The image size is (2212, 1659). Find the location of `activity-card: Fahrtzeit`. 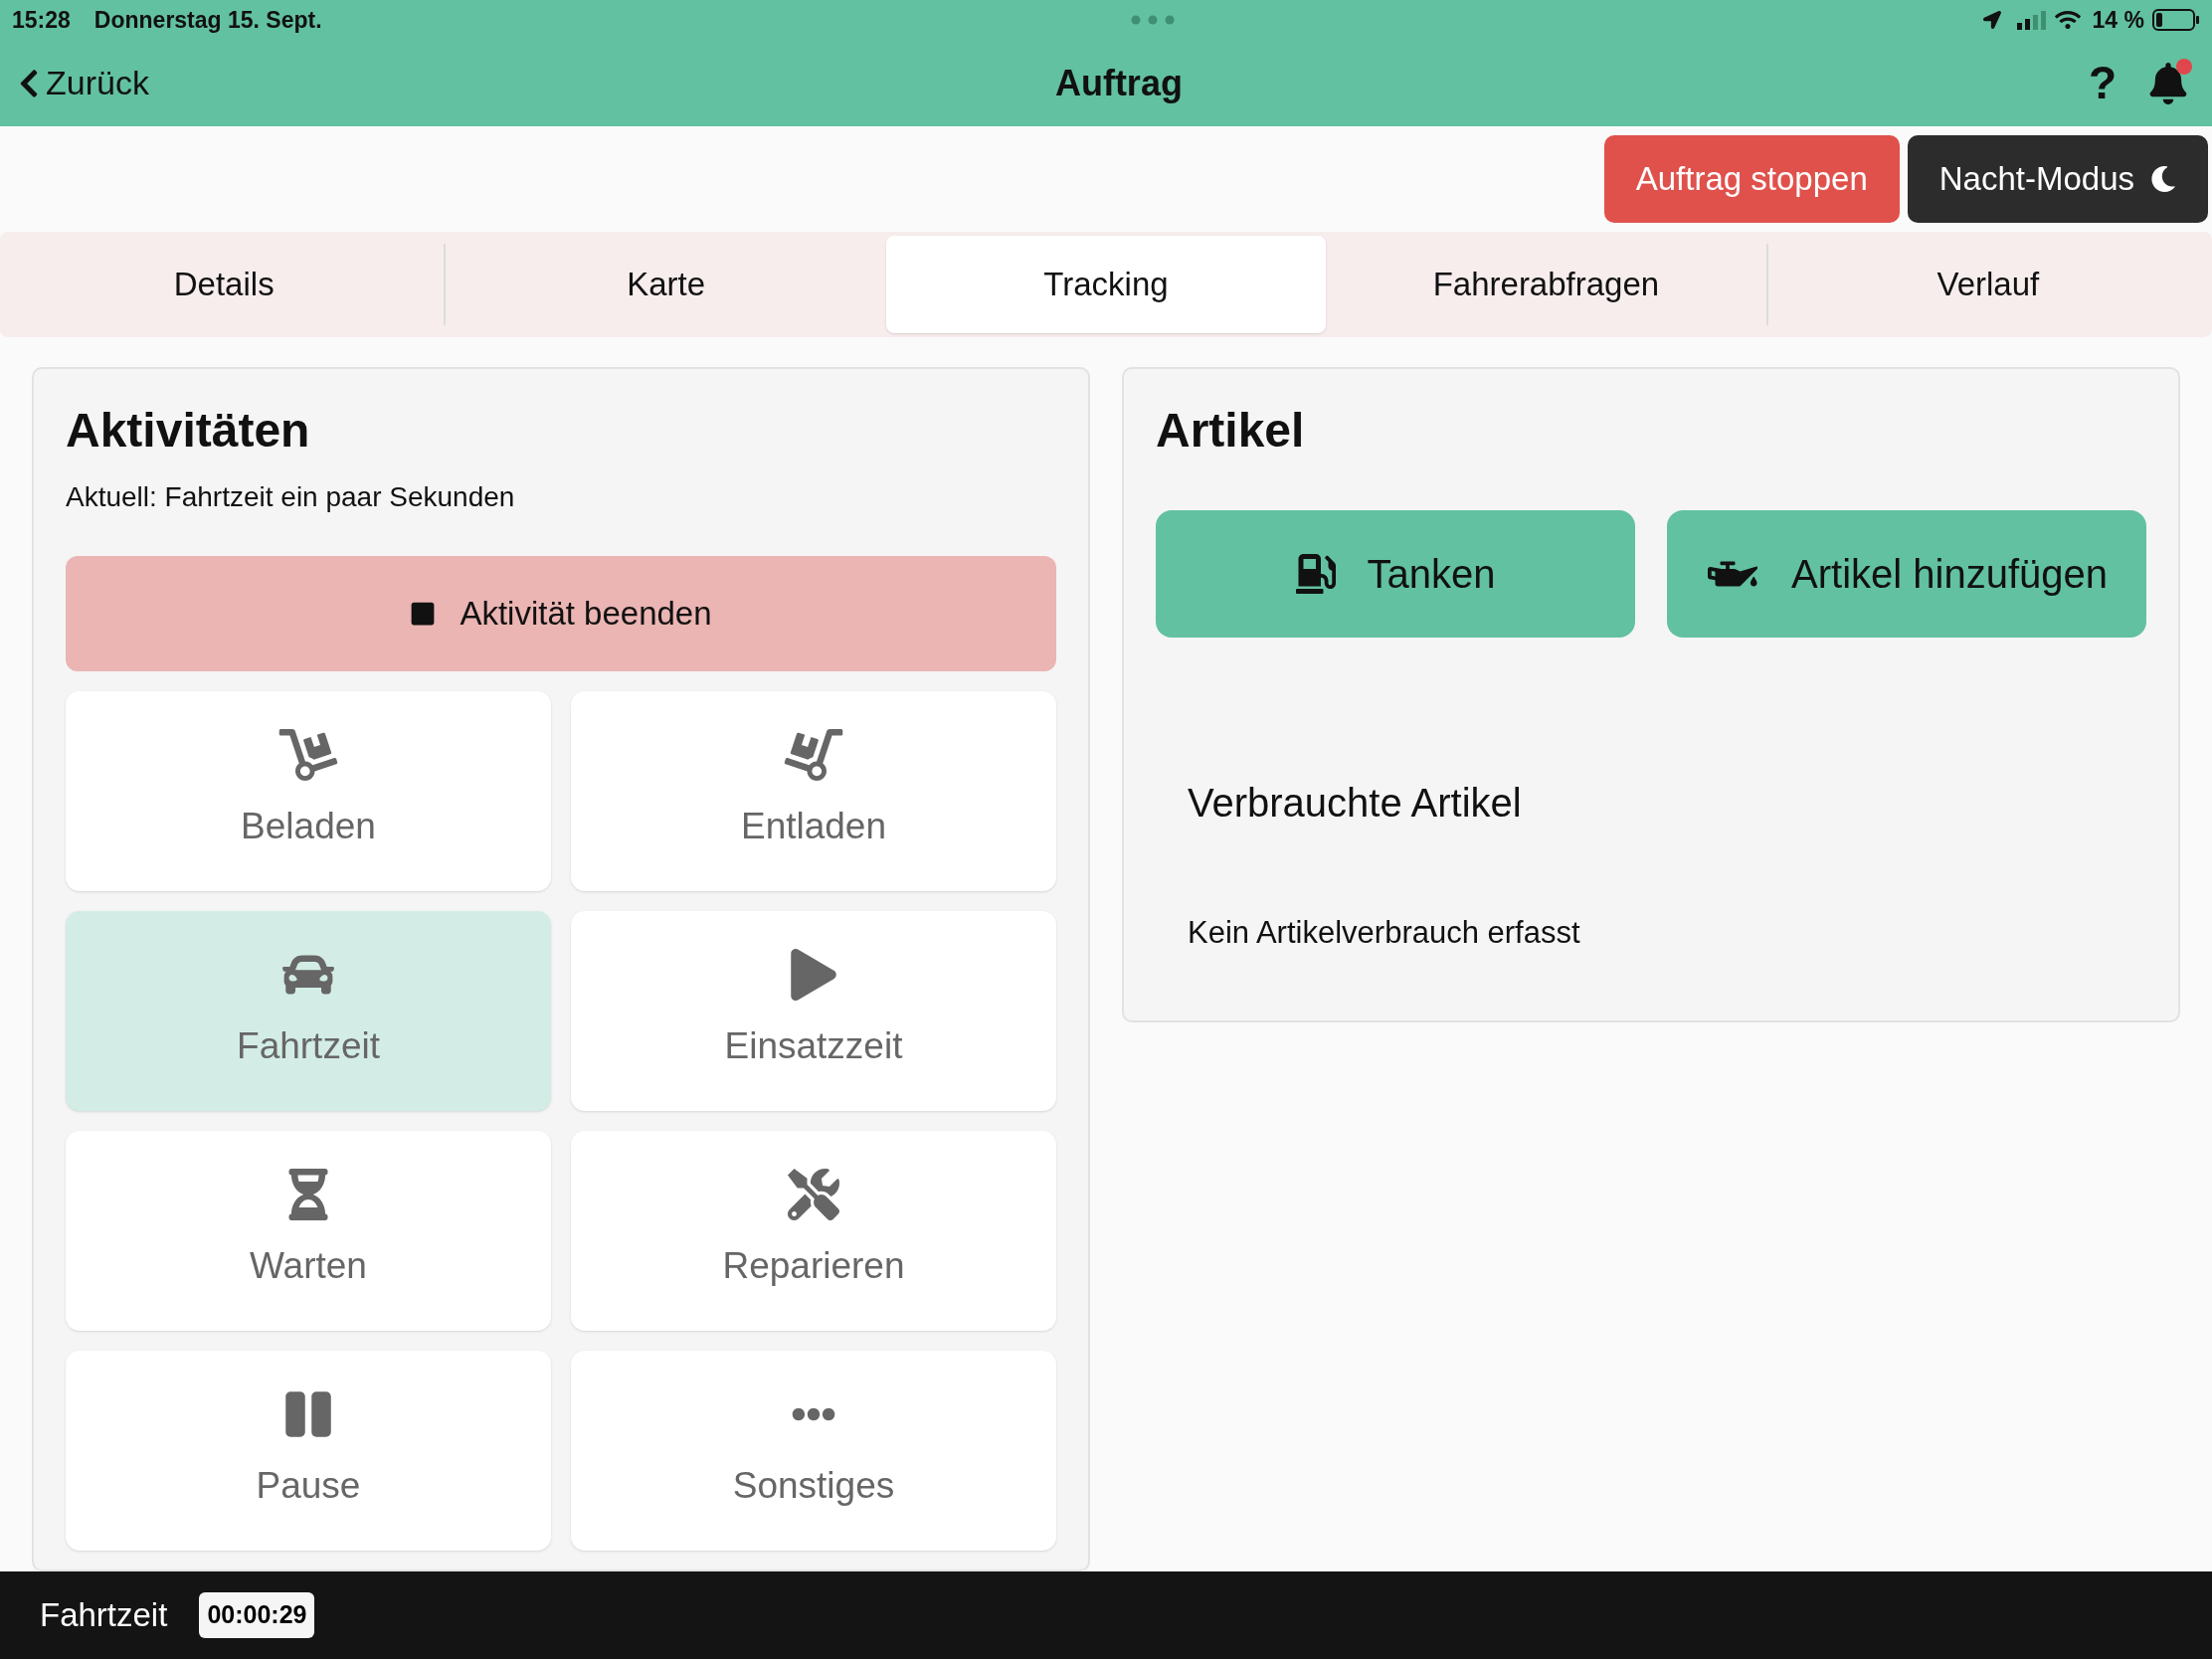

activity-card: Fahrtzeit is located at coordinates (308, 1011).